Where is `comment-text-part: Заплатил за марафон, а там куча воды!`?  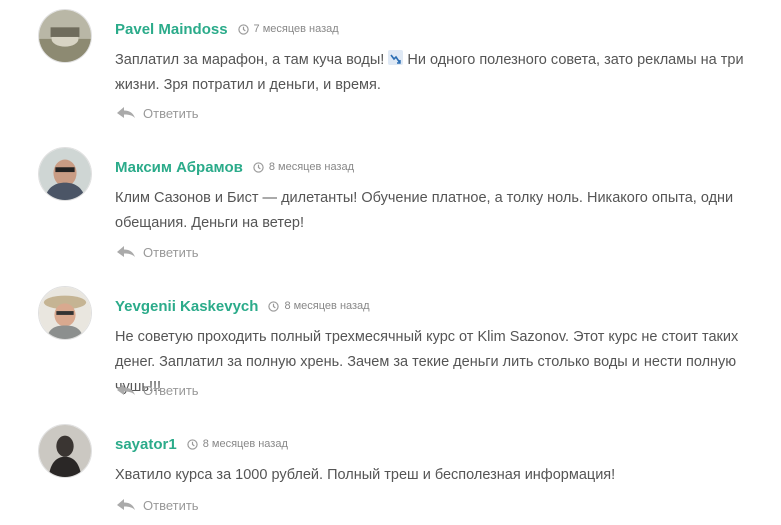 comment-text-part: Заплатил за марафон, а там куча воды! is located at coordinates (252, 60).